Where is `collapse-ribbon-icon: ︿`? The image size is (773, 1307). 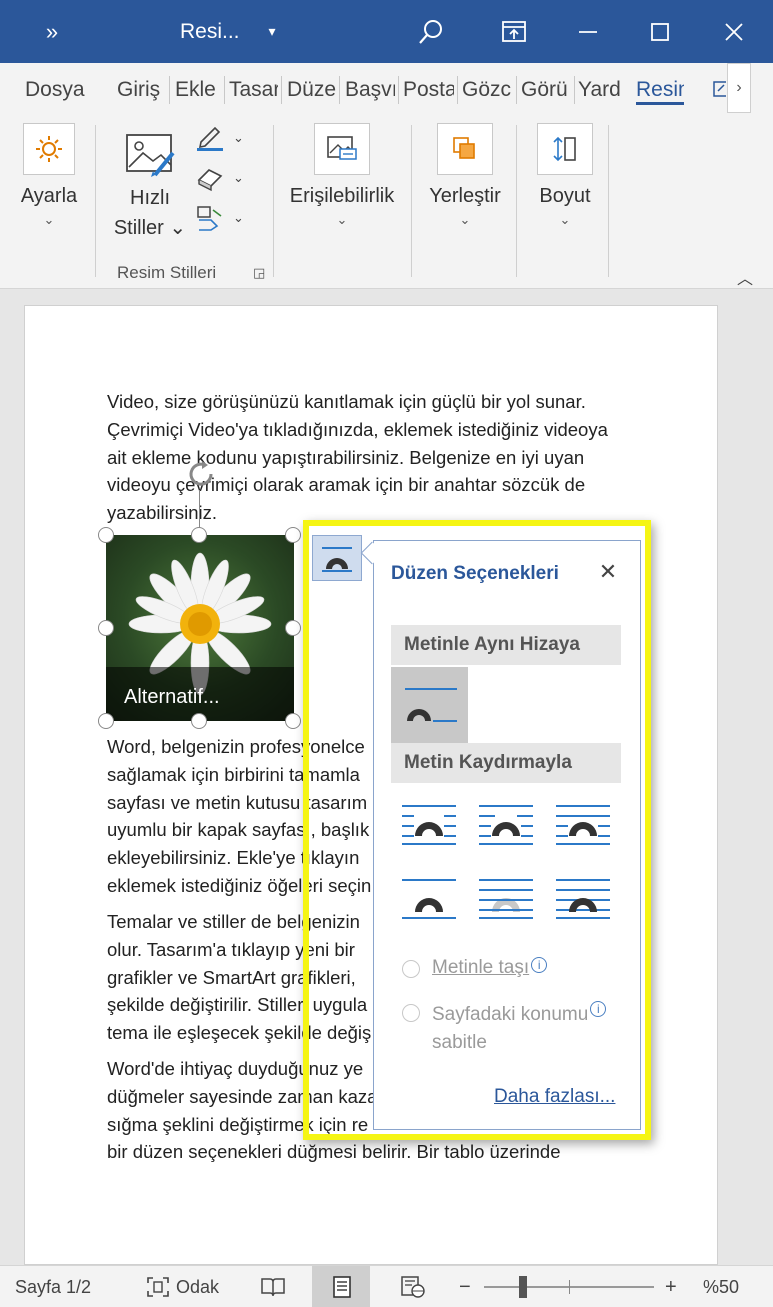
collapse-ribbon-icon: ︿ is located at coordinates (745, 277).